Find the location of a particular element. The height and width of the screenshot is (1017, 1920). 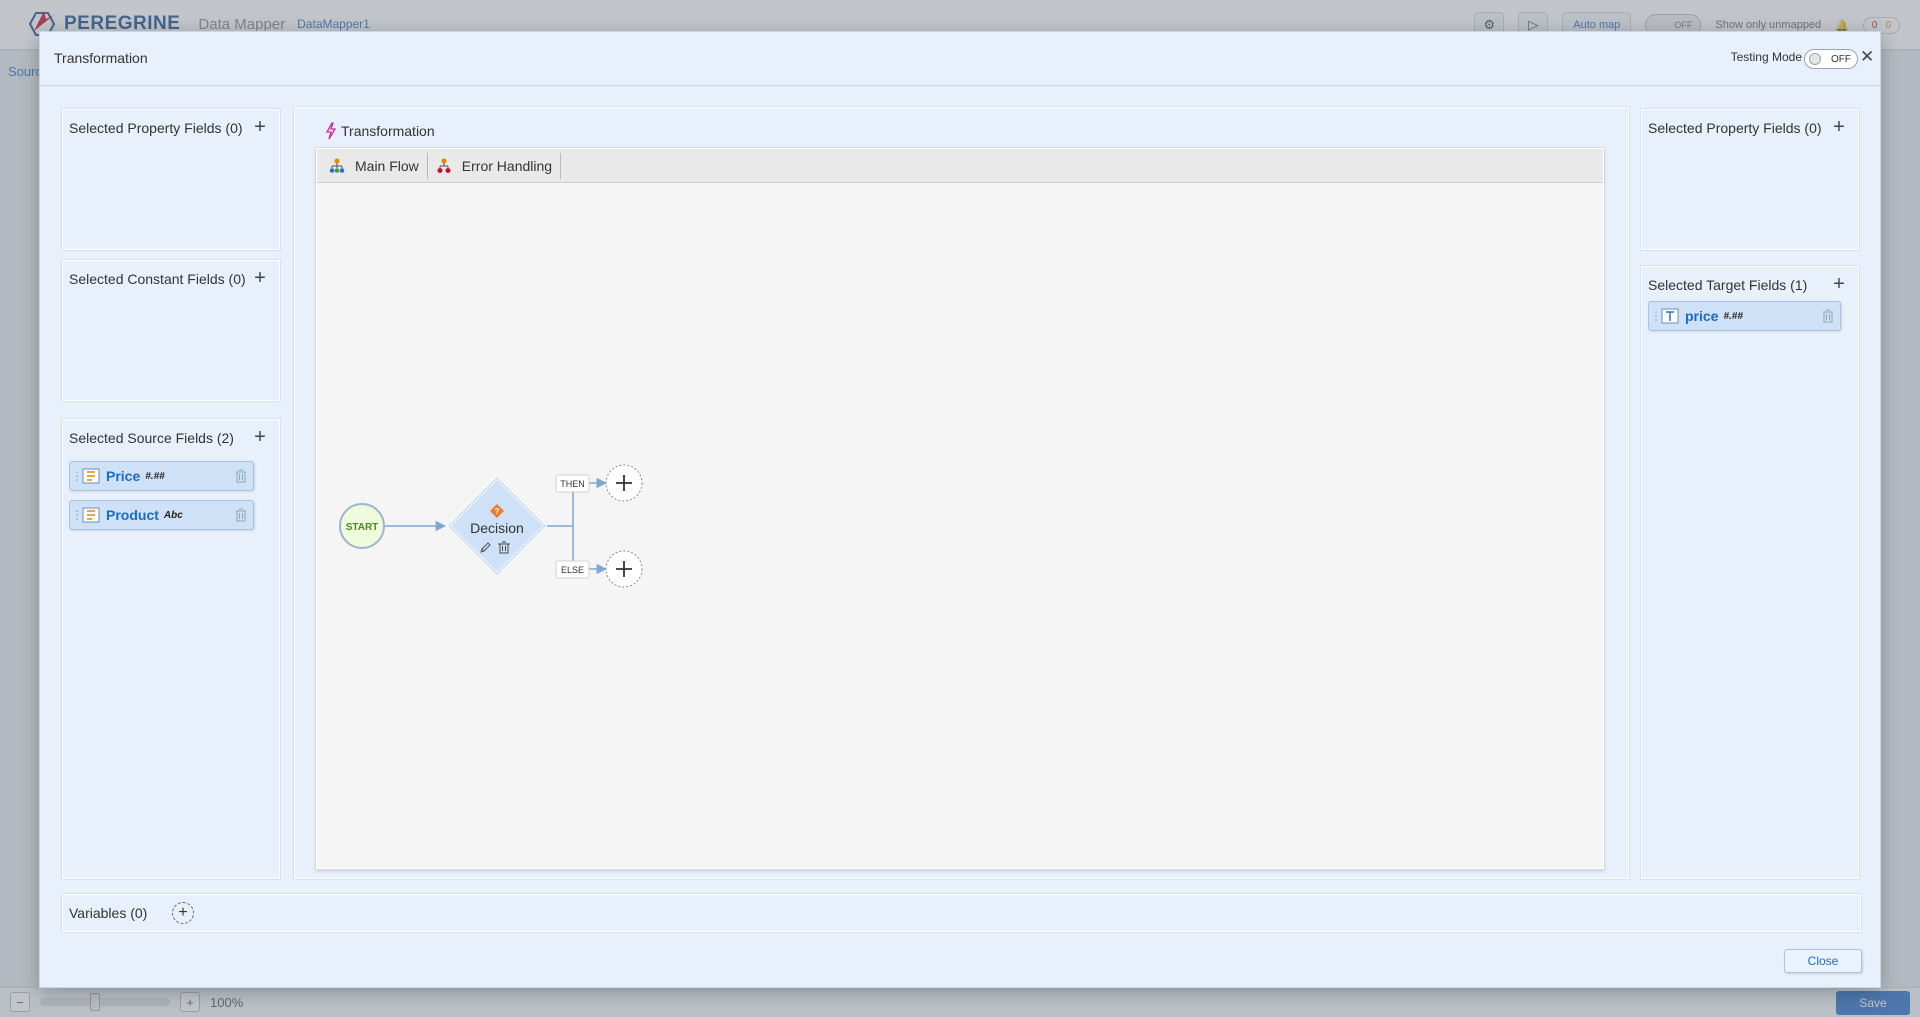

source-field-product: ⋮ Product Abc is located at coordinates (161, 515).